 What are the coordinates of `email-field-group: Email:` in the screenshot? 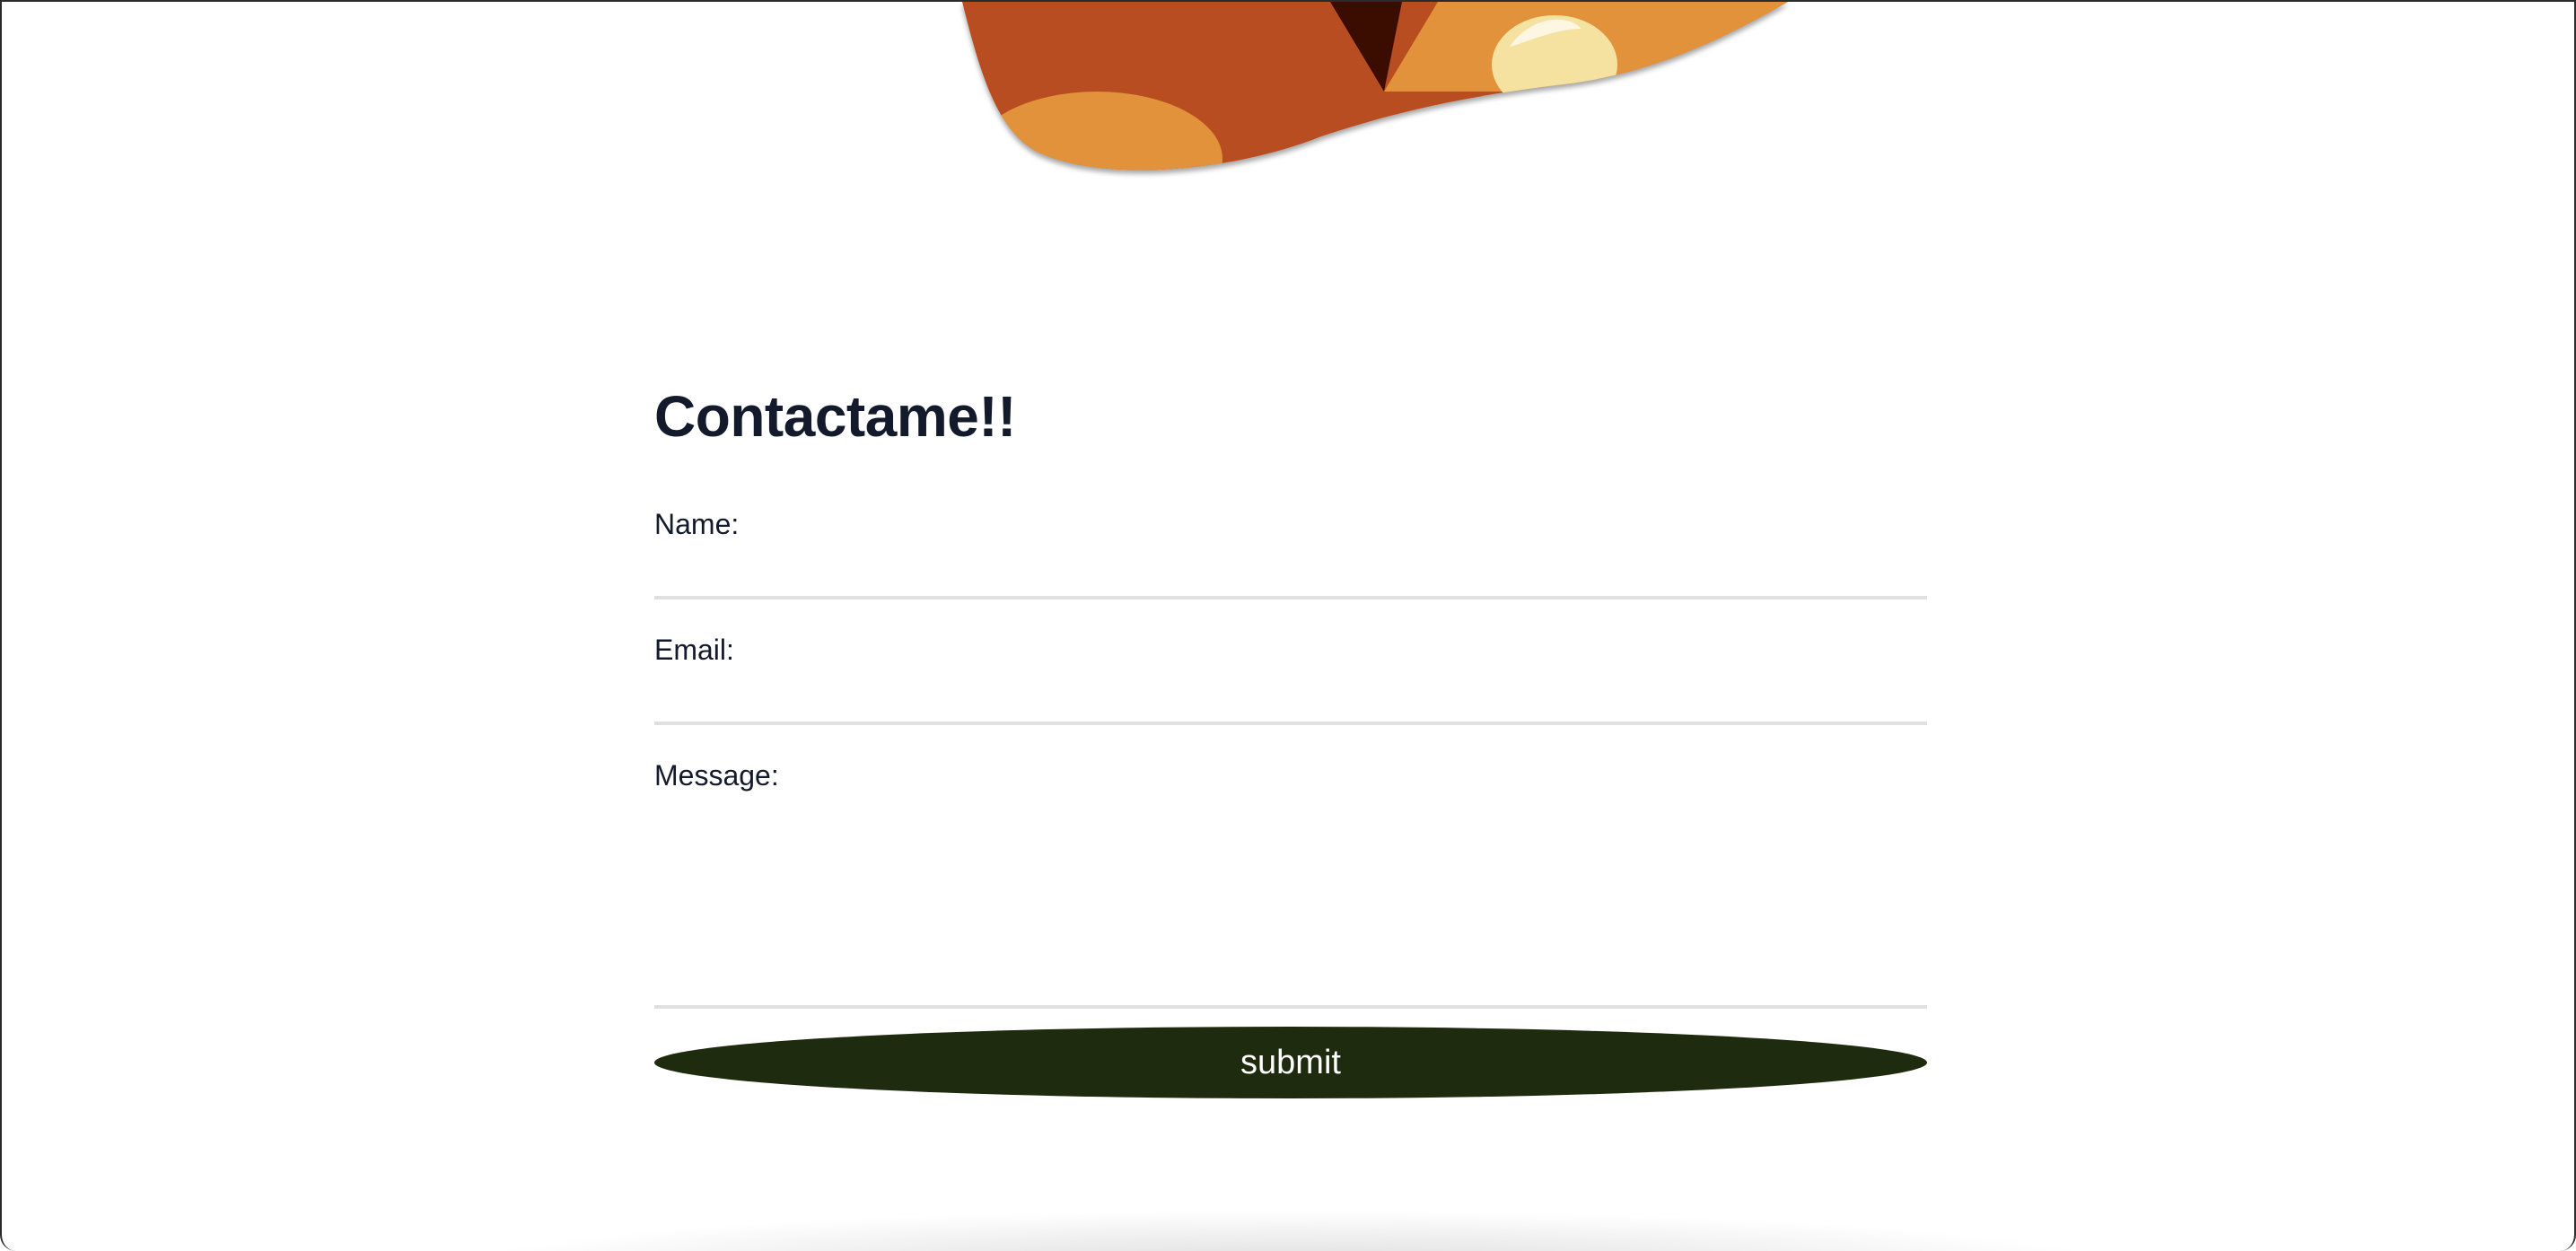 It's located at (1290, 680).